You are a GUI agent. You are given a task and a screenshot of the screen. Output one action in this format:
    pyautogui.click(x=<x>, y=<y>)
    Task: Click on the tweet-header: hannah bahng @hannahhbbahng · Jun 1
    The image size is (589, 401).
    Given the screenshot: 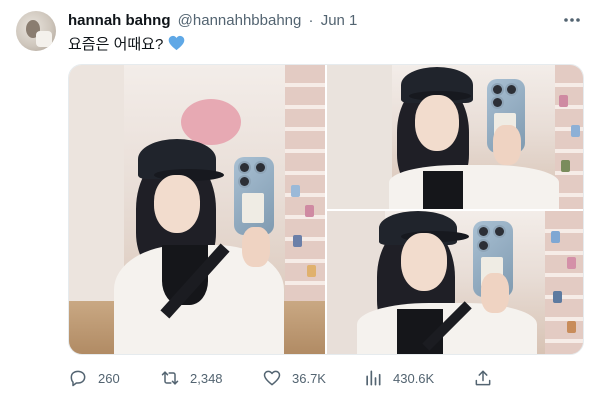 What is the action you would take?
    pyautogui.click(x=212, y=20)
    